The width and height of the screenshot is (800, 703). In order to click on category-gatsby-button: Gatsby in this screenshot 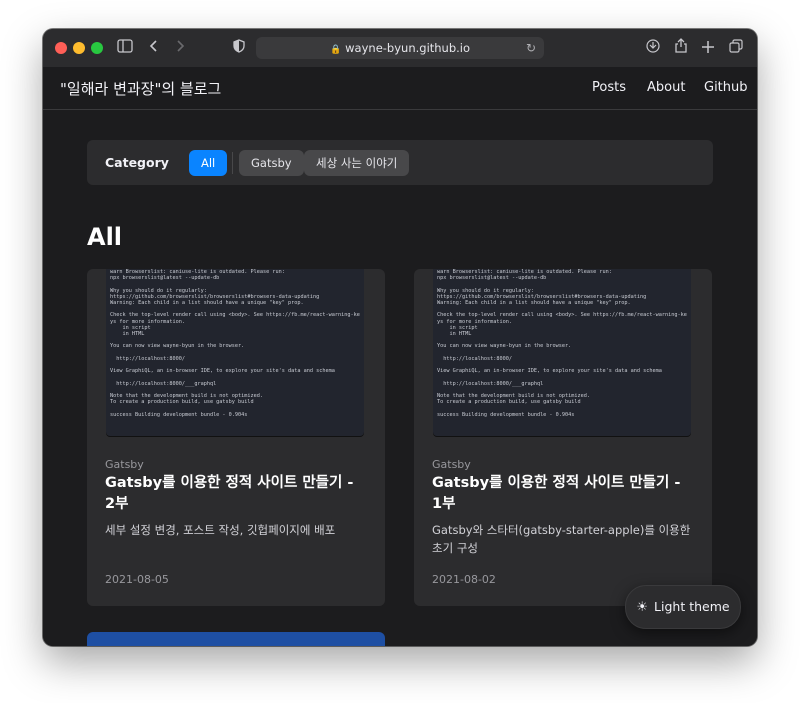, I will do `click(271, 163)`.